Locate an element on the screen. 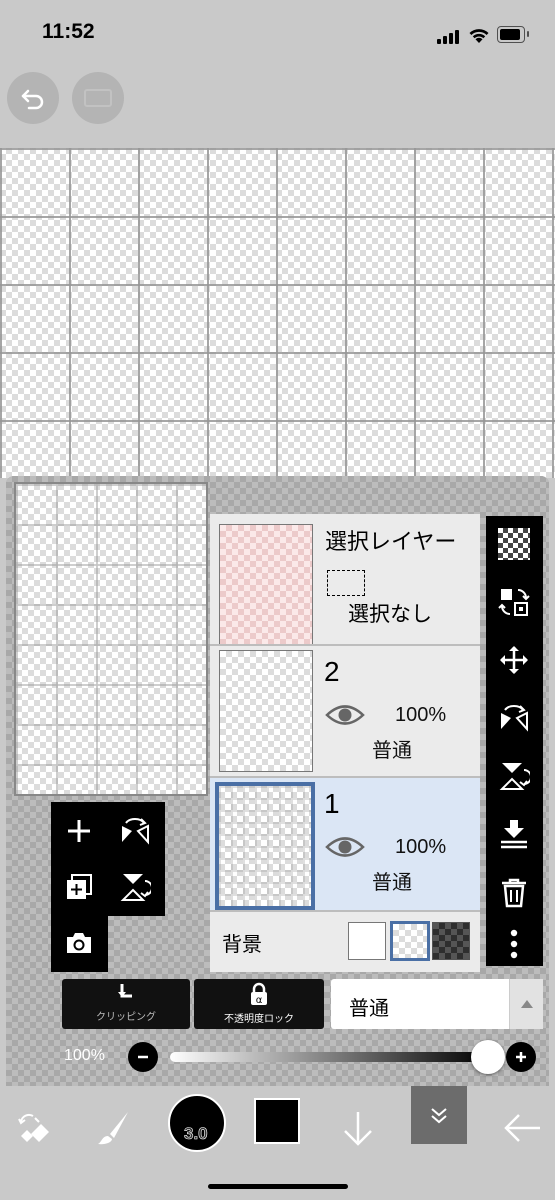 This screenshot has width=555, height=1200. transparency-button is located at coordinates (514, 544).